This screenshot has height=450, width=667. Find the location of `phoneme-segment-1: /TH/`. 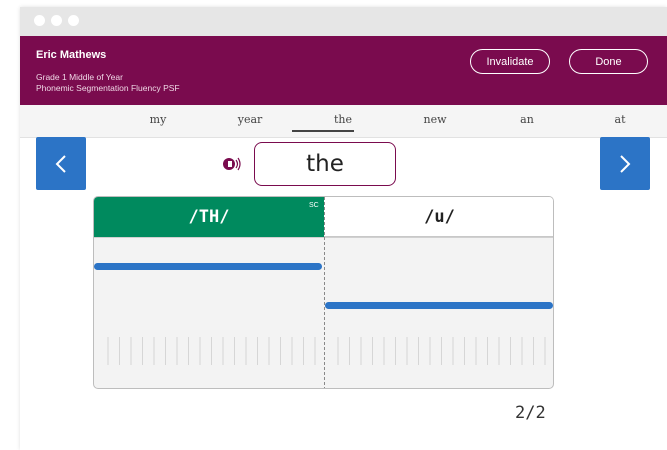

phoneme-segment-1: /TH/ is located at coordinates (209, 217).